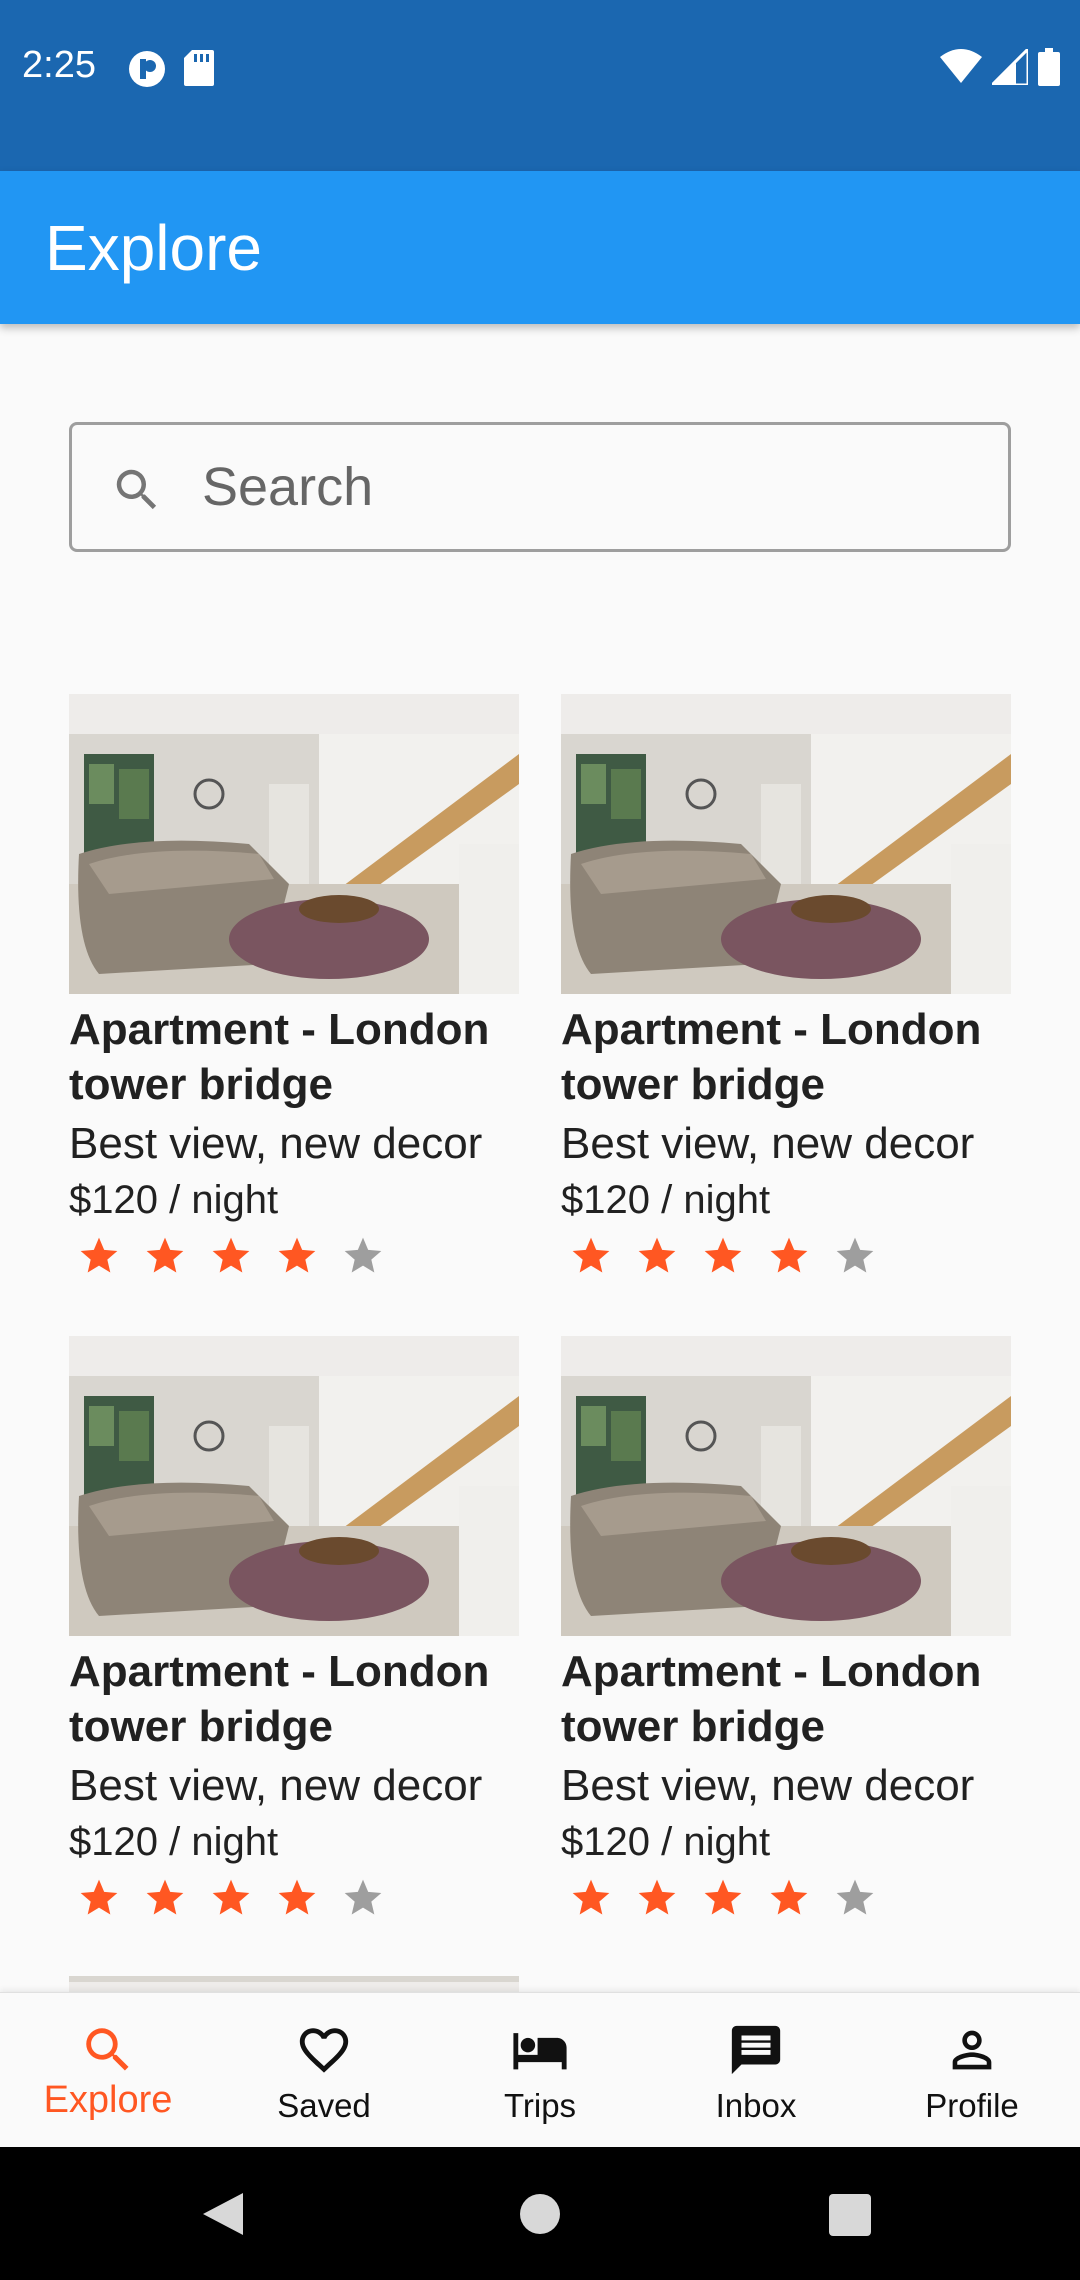 This screenshot has width=1080, height=2280. I want to click on back-icon, so click(224, 2214).